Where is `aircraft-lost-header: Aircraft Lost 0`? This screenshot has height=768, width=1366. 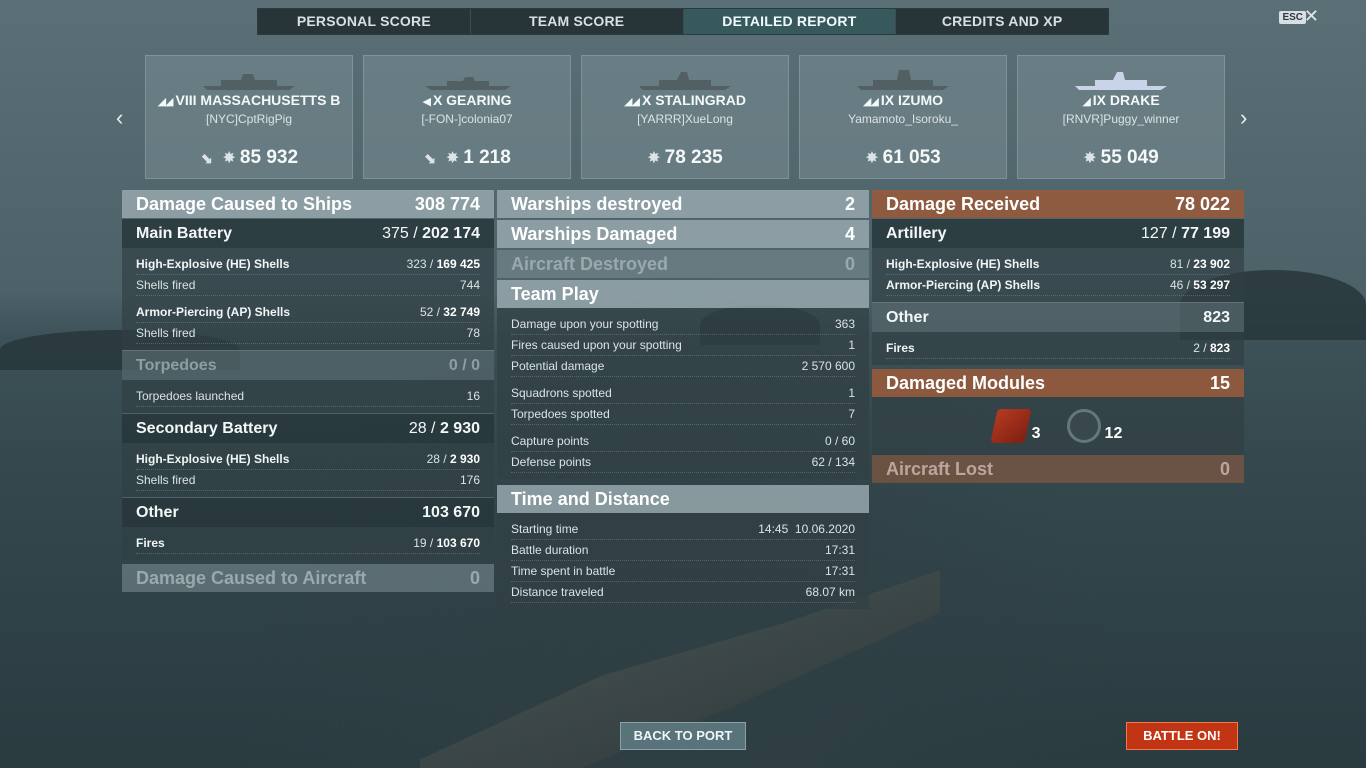 aircraft-lost-header: Aircraft Lost 0 is located at coordinates (1058, 469).